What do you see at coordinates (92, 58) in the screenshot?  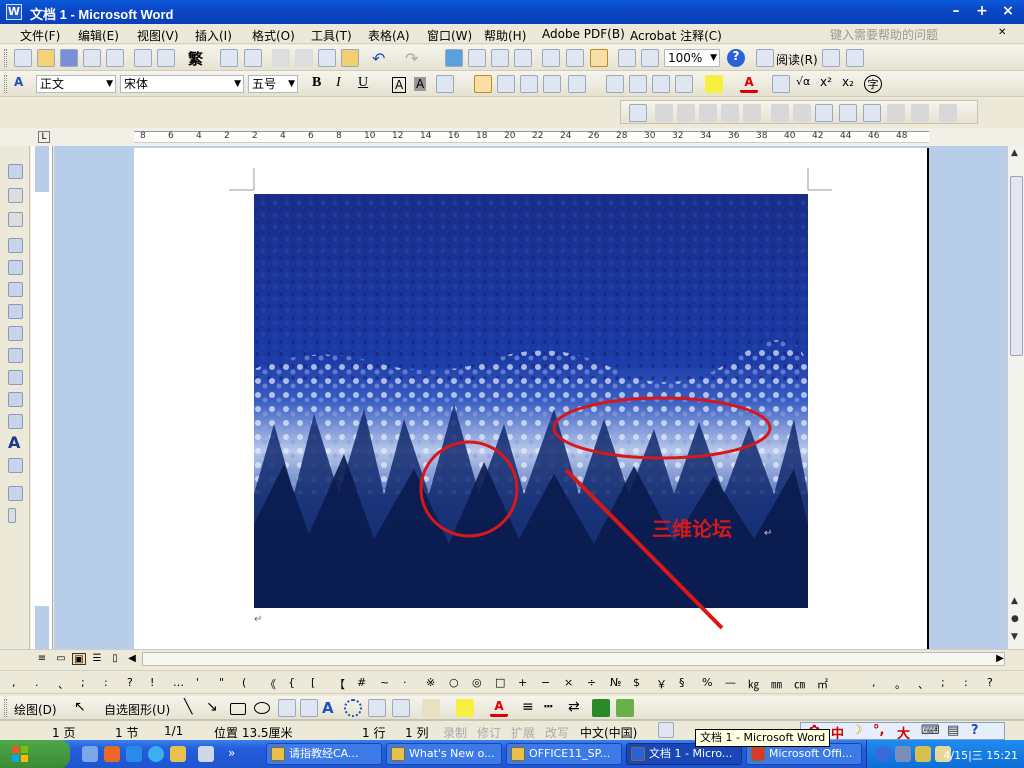 I see `permission-icon` at bounding box center [92, 58].